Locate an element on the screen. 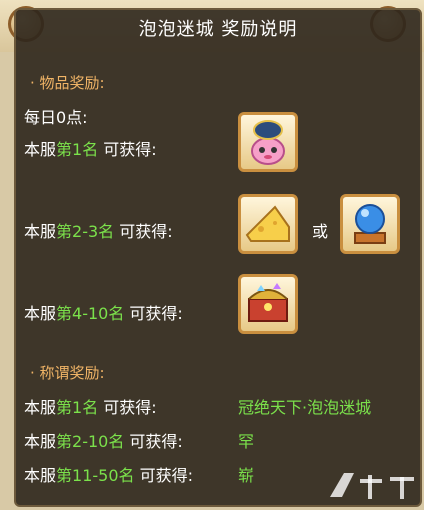 The height and width of the screenshot is (510, 424). title-reward-name-1: 冠绝天下·泡泡迷城 is located at coordinates (305, 407).